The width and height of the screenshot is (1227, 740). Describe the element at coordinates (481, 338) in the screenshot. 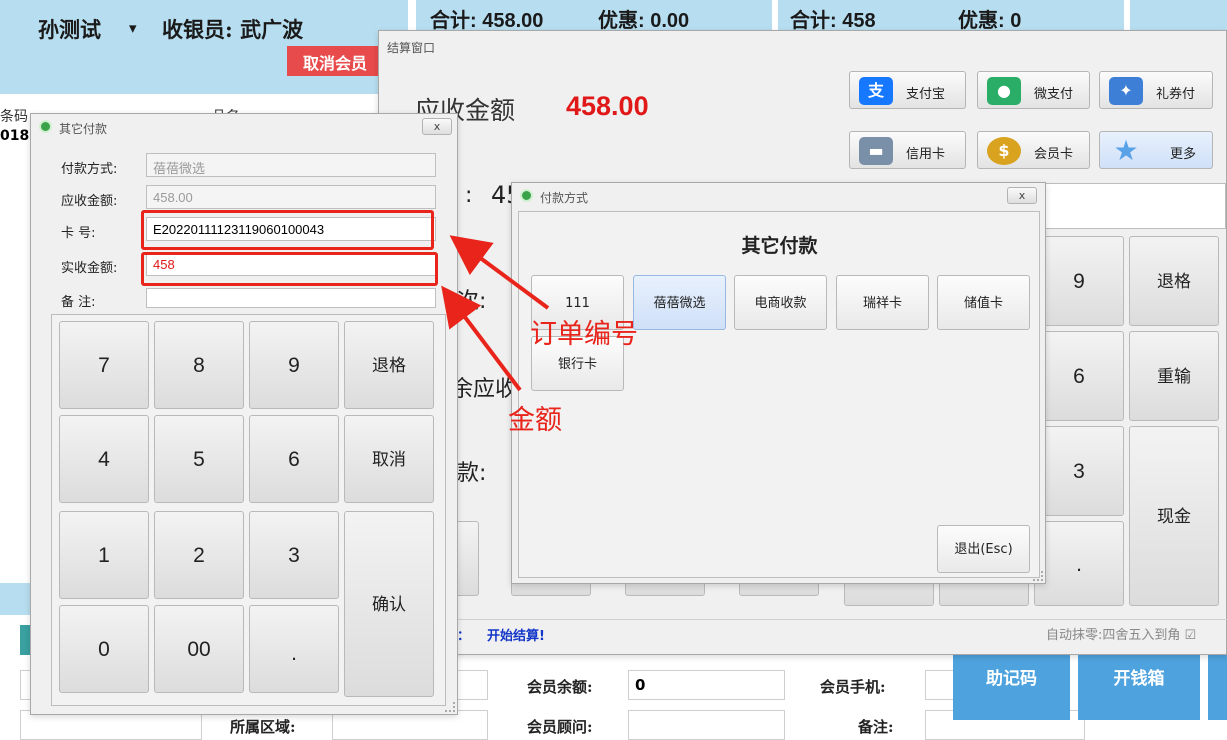

I see `amount-arrow` at that location.